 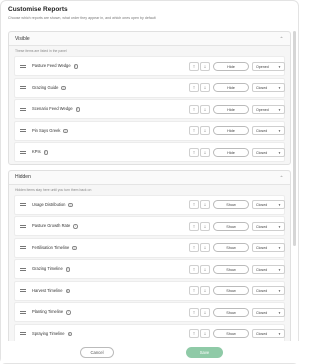 What do you see at coordinates (149, 204) in the screenshot?
I see `report-row: Usage Distribution i ↑ ↓ Show Closed ▼` at bounding box center [149, 204].